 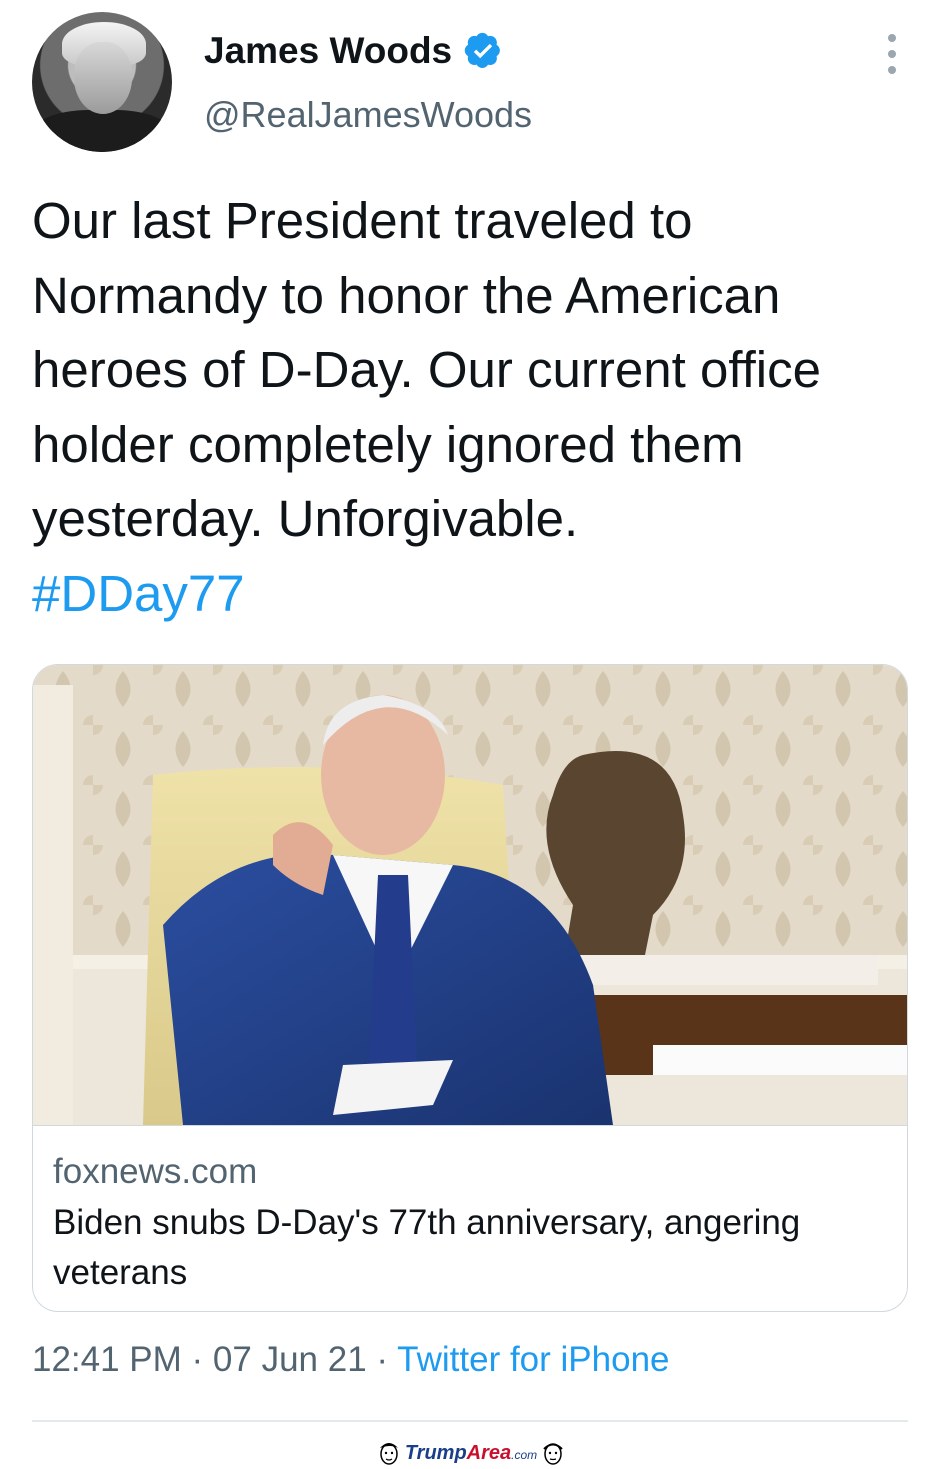 I want to click on tweet-header: James Woods @RealJamesWoods, so click(x=470, y=82).